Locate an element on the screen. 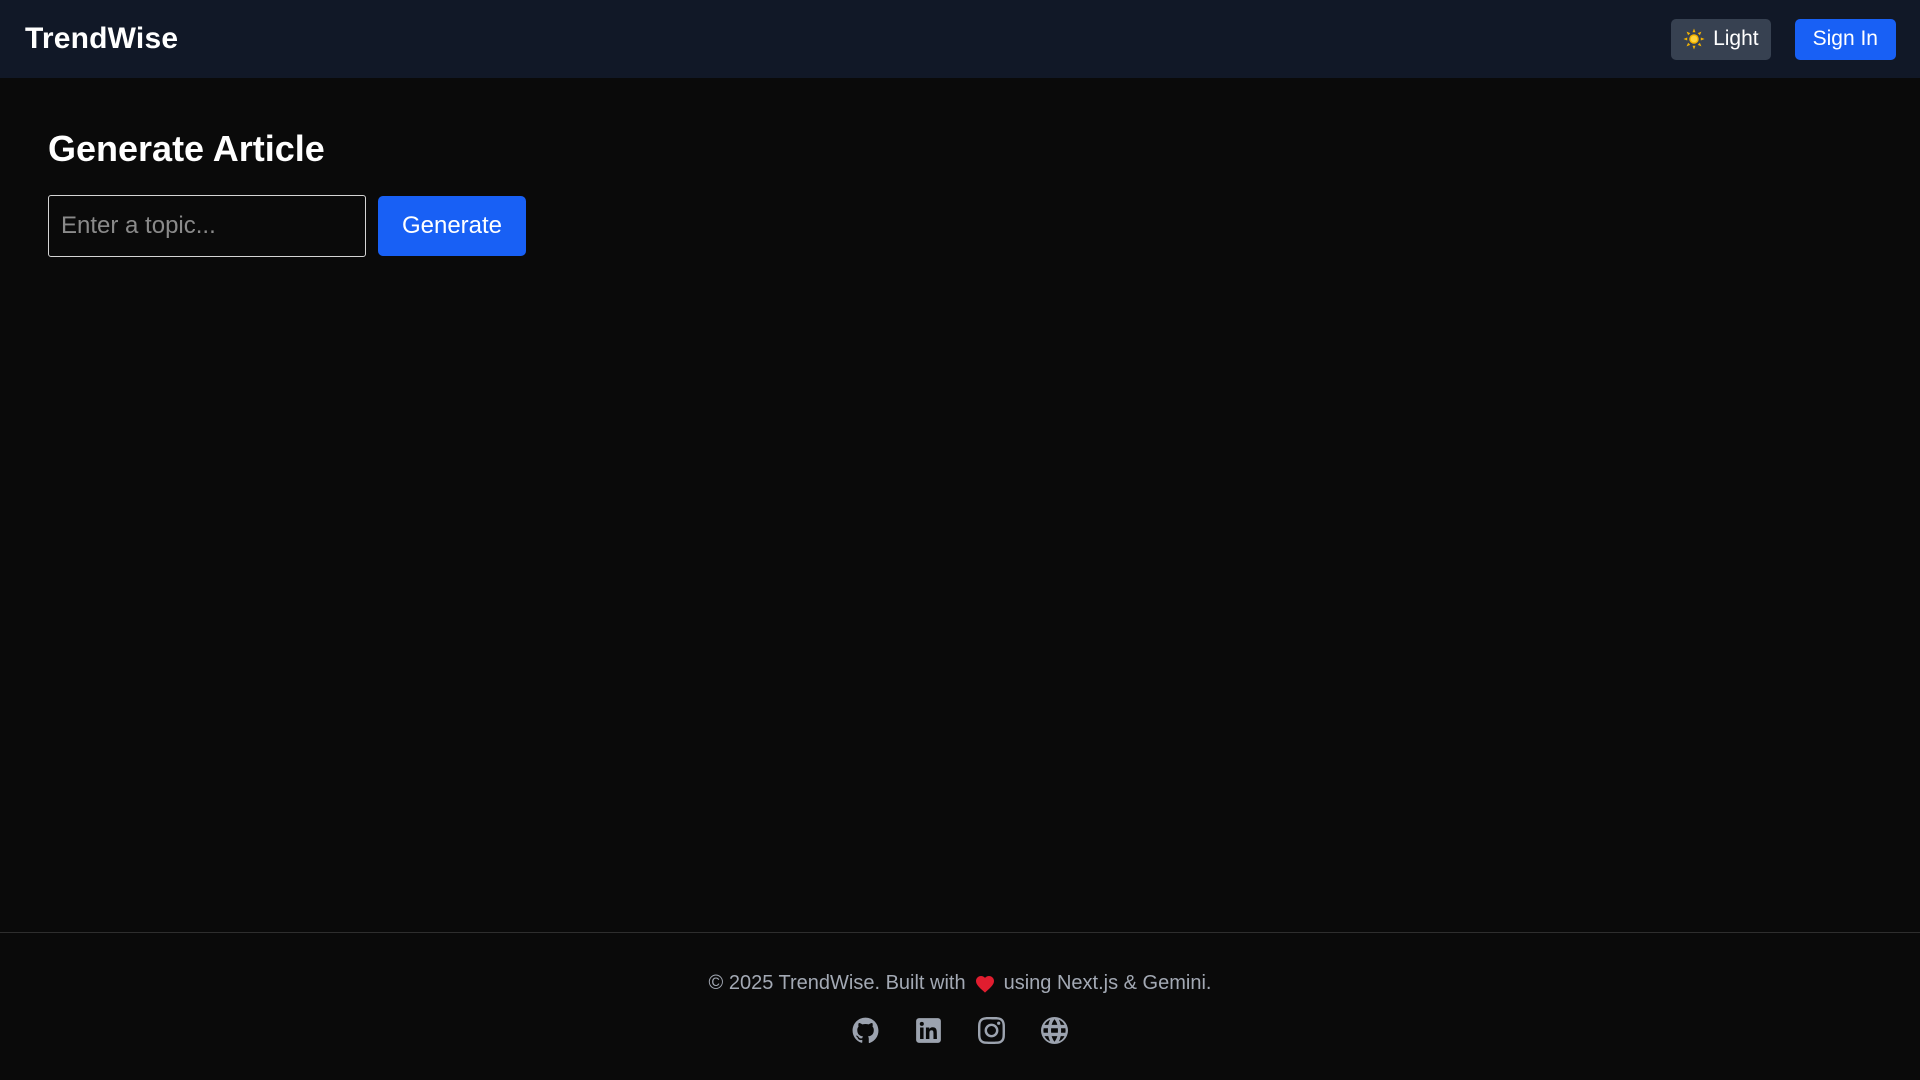 The width and height of the screenshot is (1920, 1080). github-icon is located at coordinates (865, 1030).